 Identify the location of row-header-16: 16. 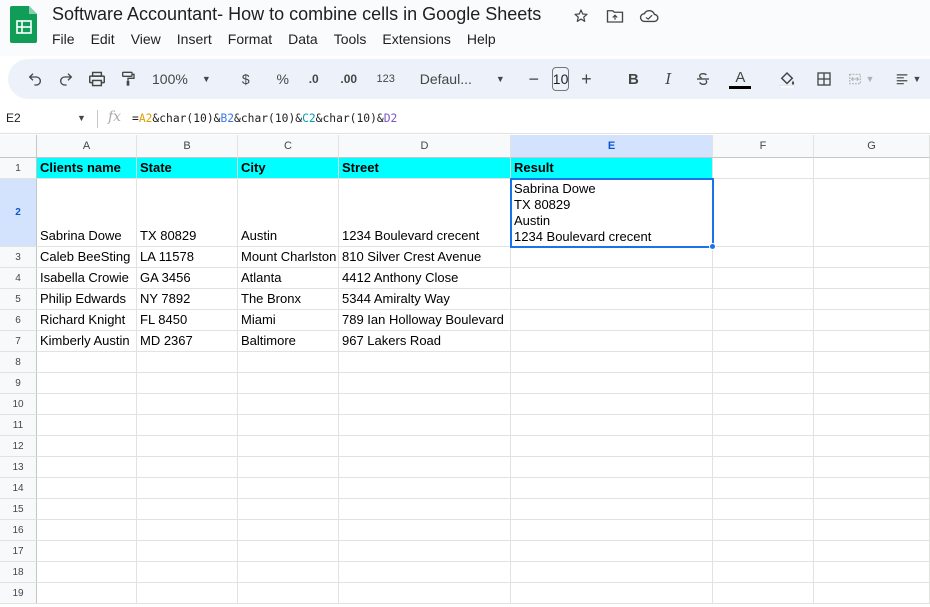
(18, 530).